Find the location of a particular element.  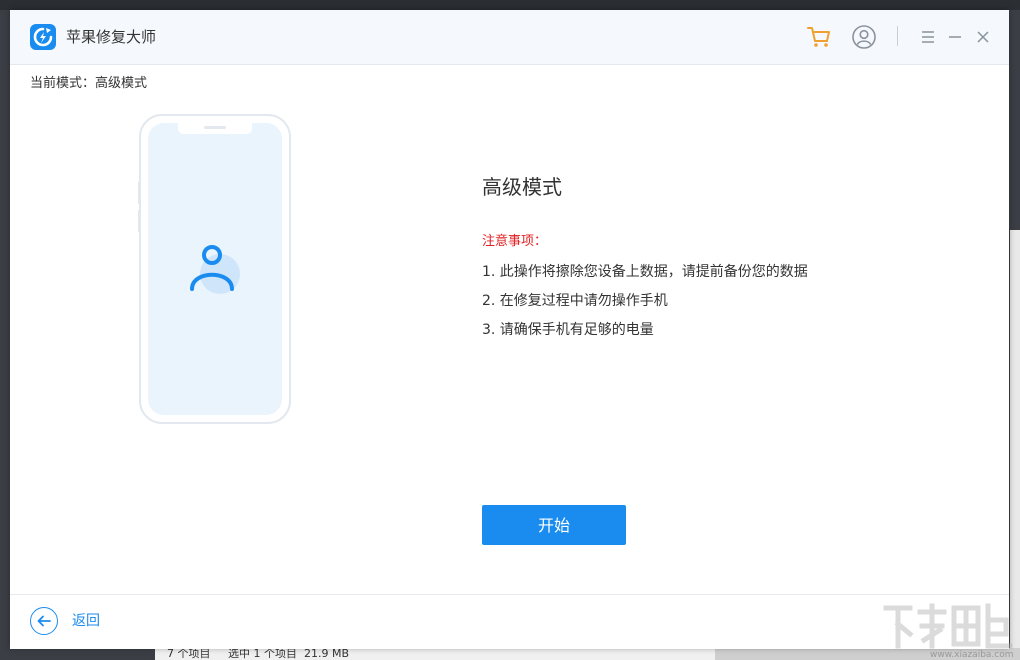

title-bar: 苹果修复大师 is located at coordinates (509, 37).